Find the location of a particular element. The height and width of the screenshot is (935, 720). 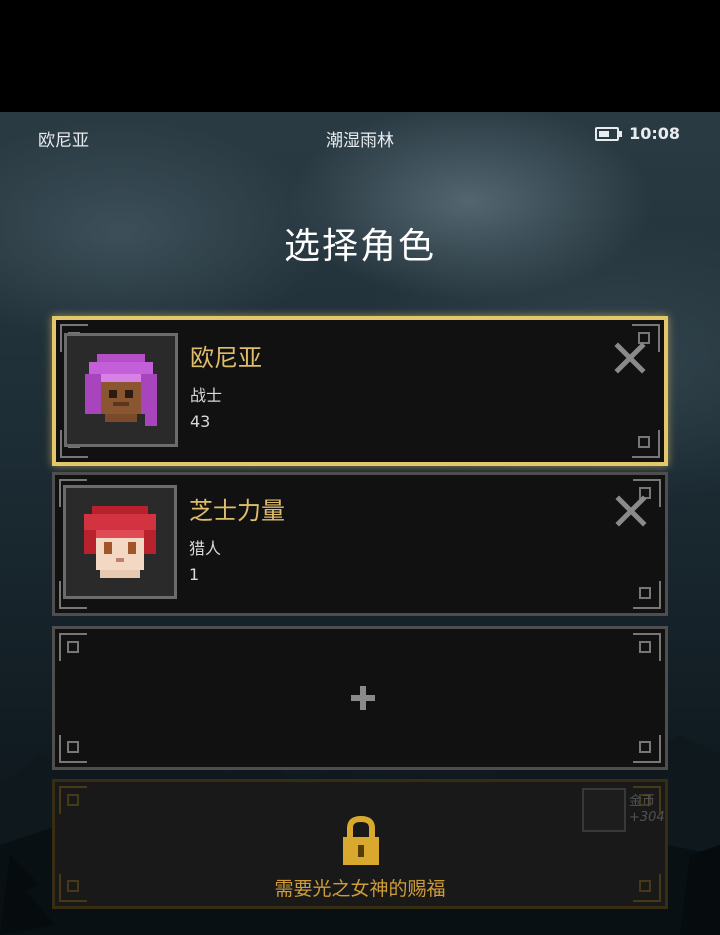

status-right: 10:08 is located at coordinates (637, 133).